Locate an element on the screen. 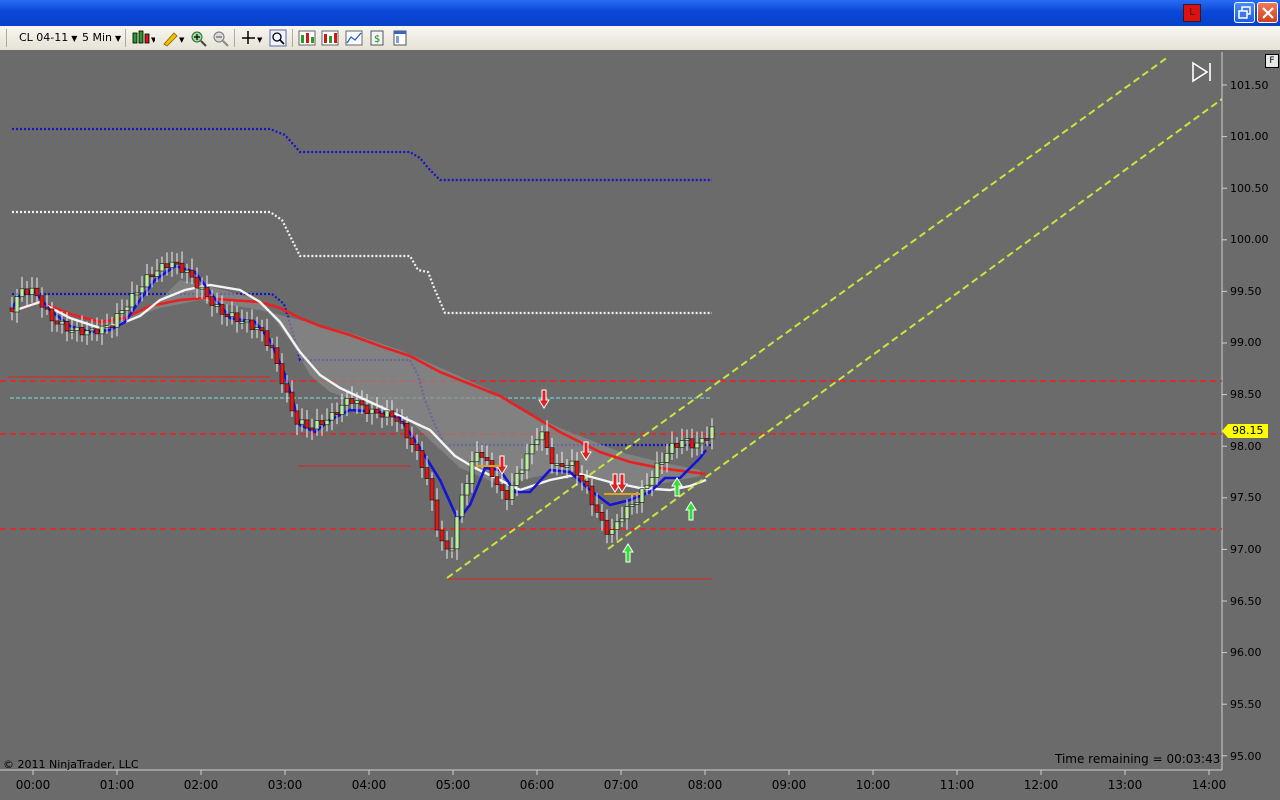  x-axis-label: 14:00 is located at coordinates (1209, 785).